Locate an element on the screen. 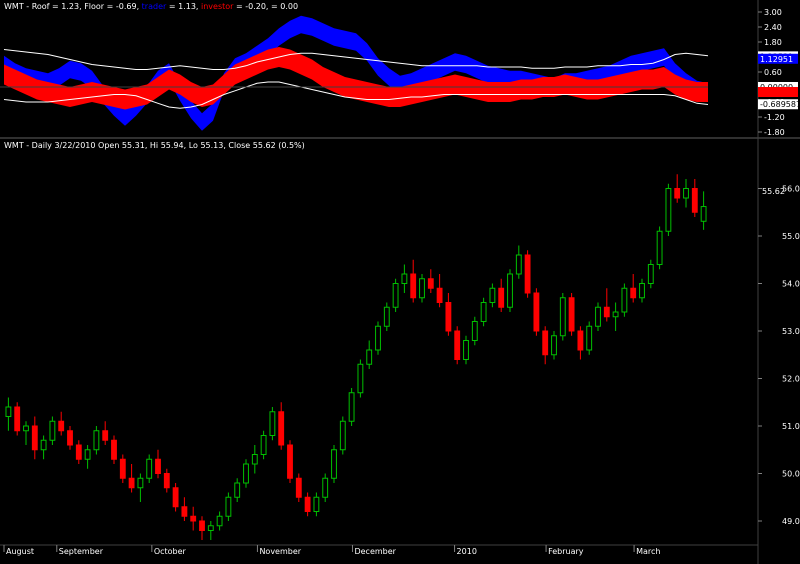 The image size is (800, 564). indicator-symbol: WMT is located at coordinates (14, 6).